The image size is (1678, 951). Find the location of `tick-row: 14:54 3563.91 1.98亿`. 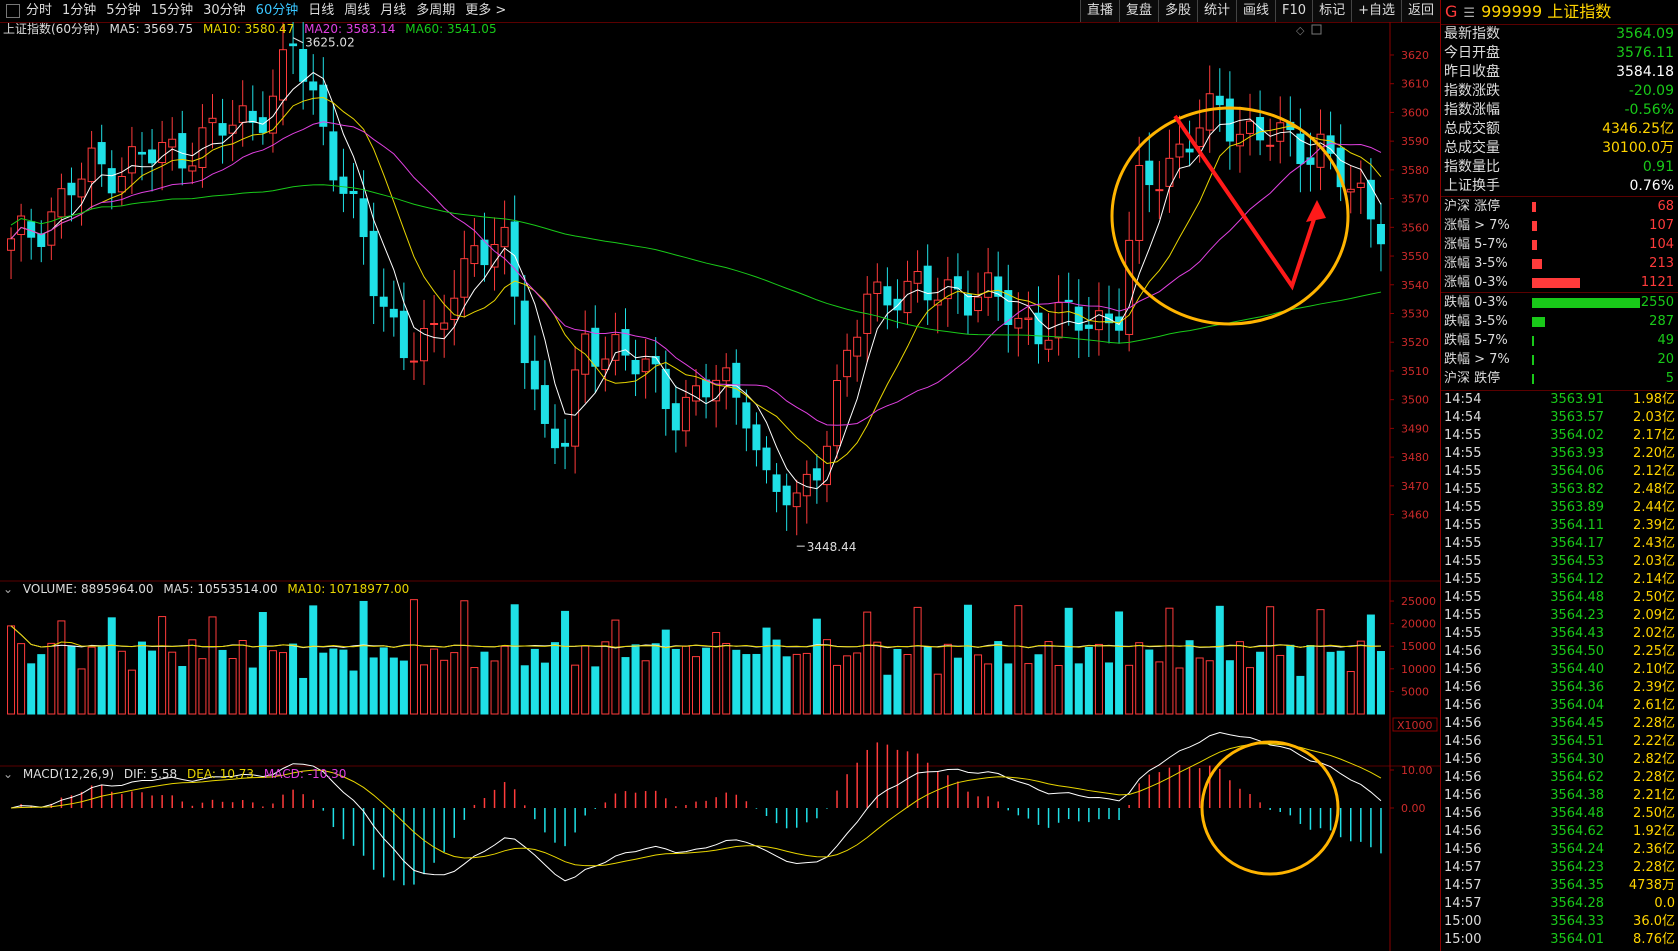

tick-row: 14:54 3563.91 1.98亿 is located at coordinates (1559, 400).